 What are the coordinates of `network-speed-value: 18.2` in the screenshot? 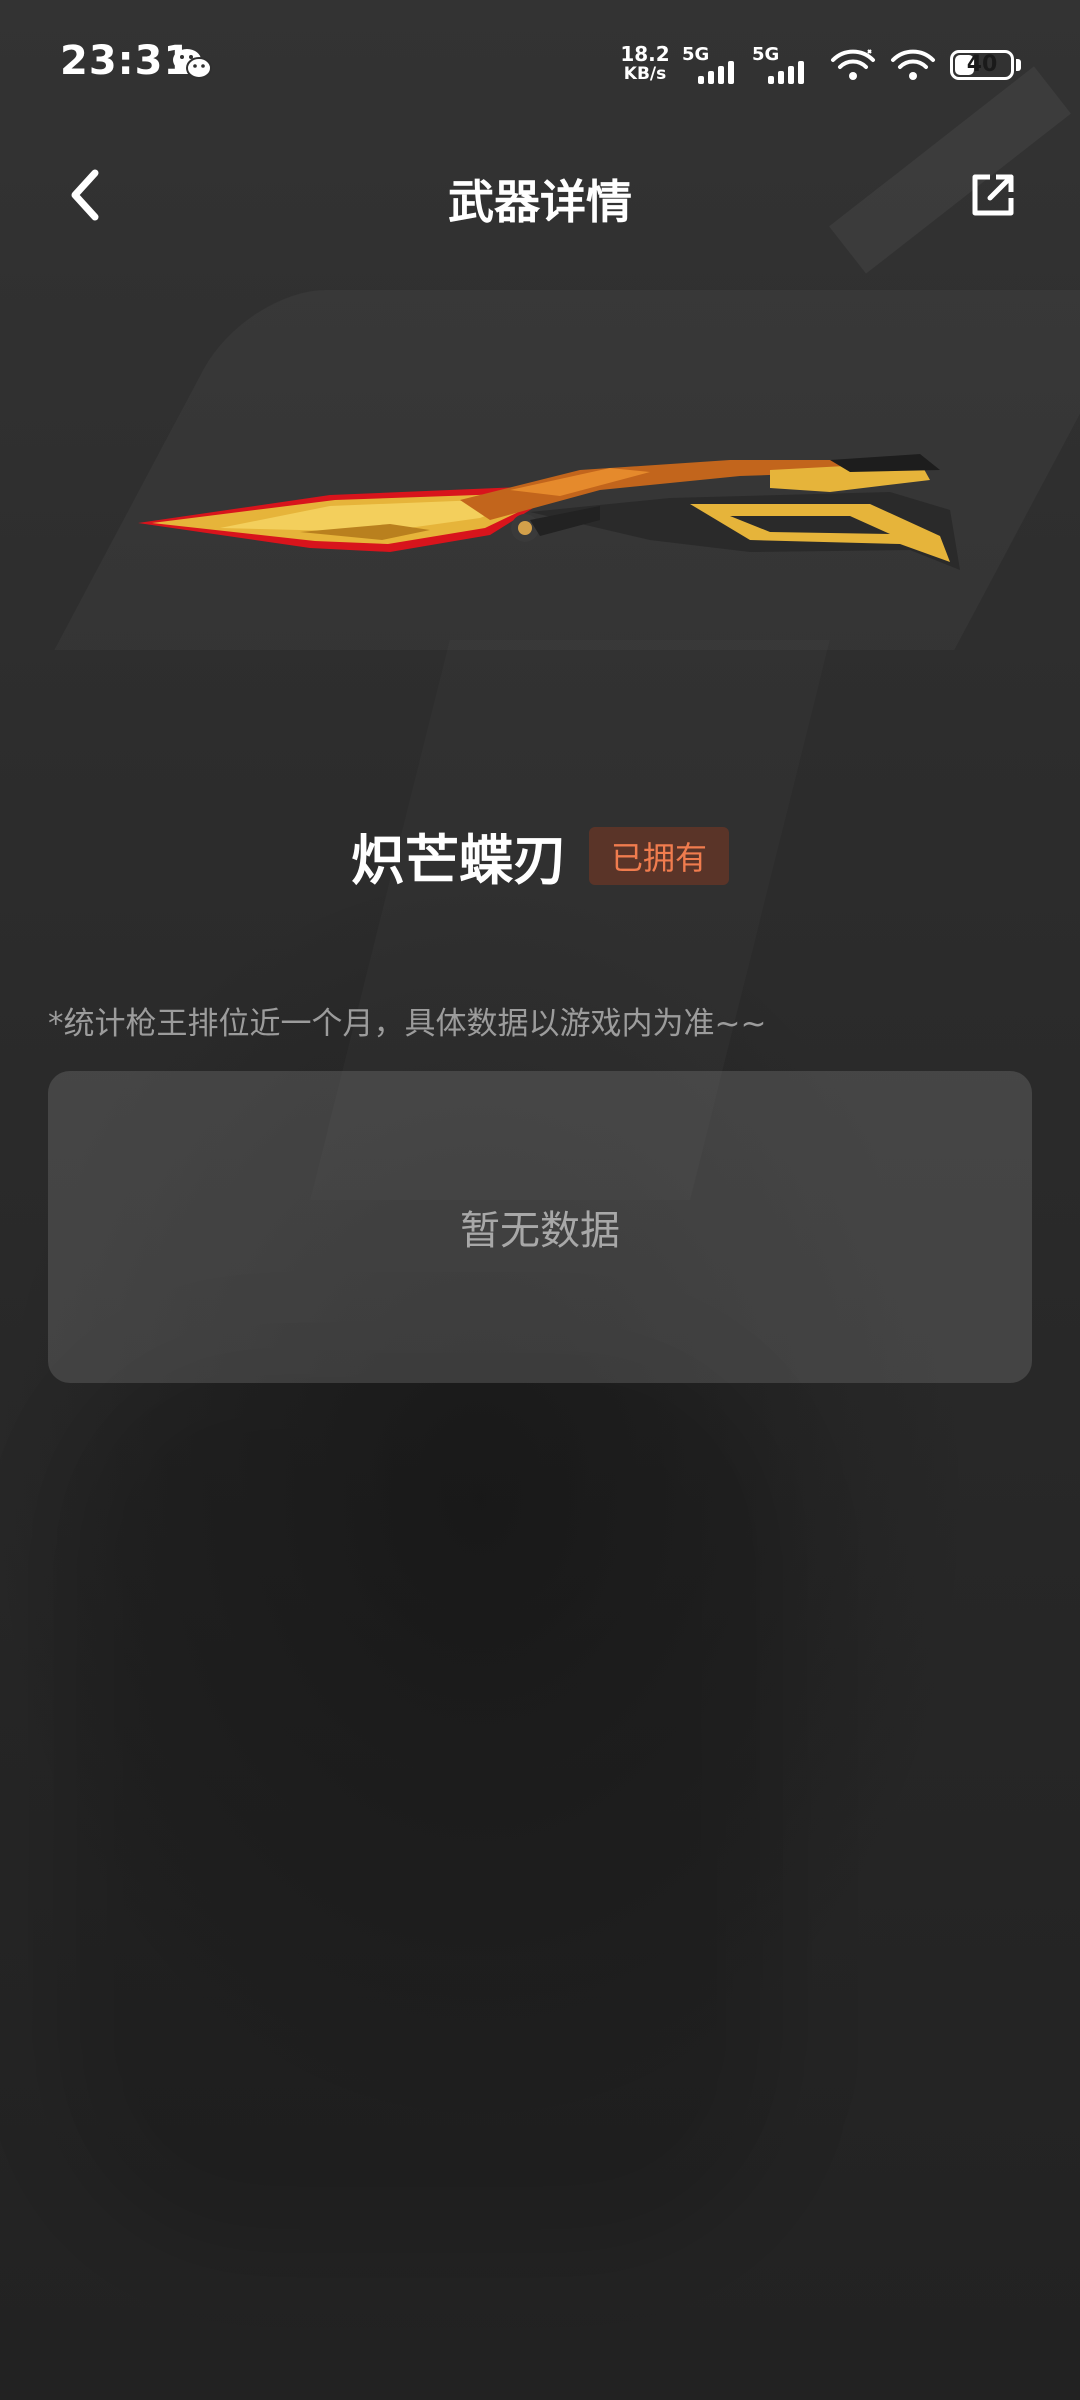 It's located at (645, 54).